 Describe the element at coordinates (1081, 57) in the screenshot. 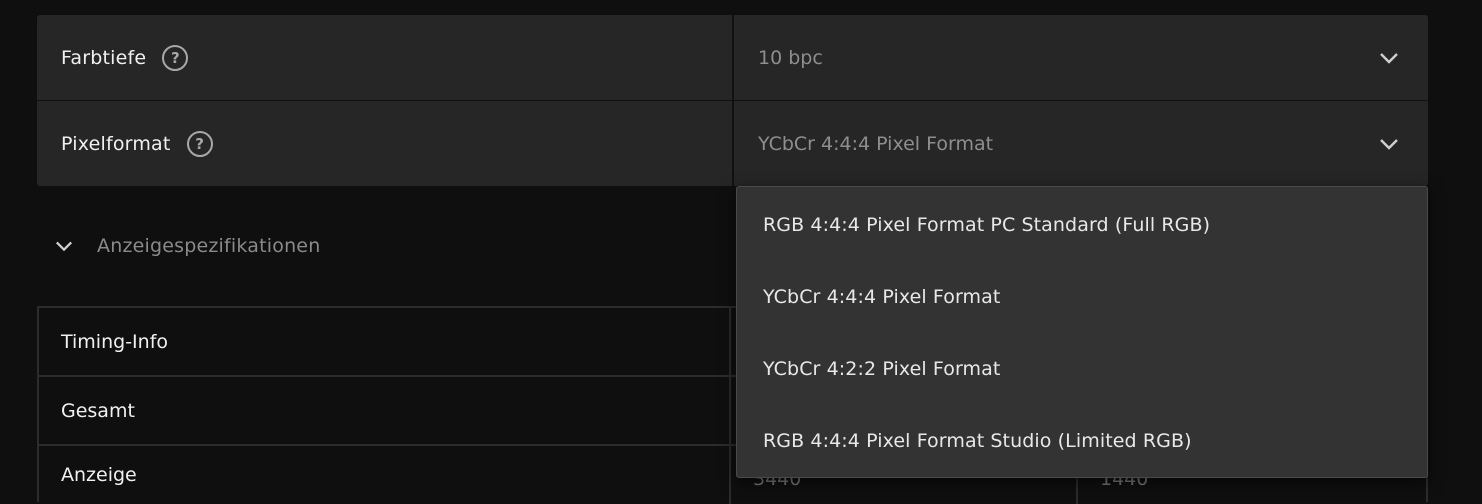

I see `color-depth-select: 10 bpc` at that location.